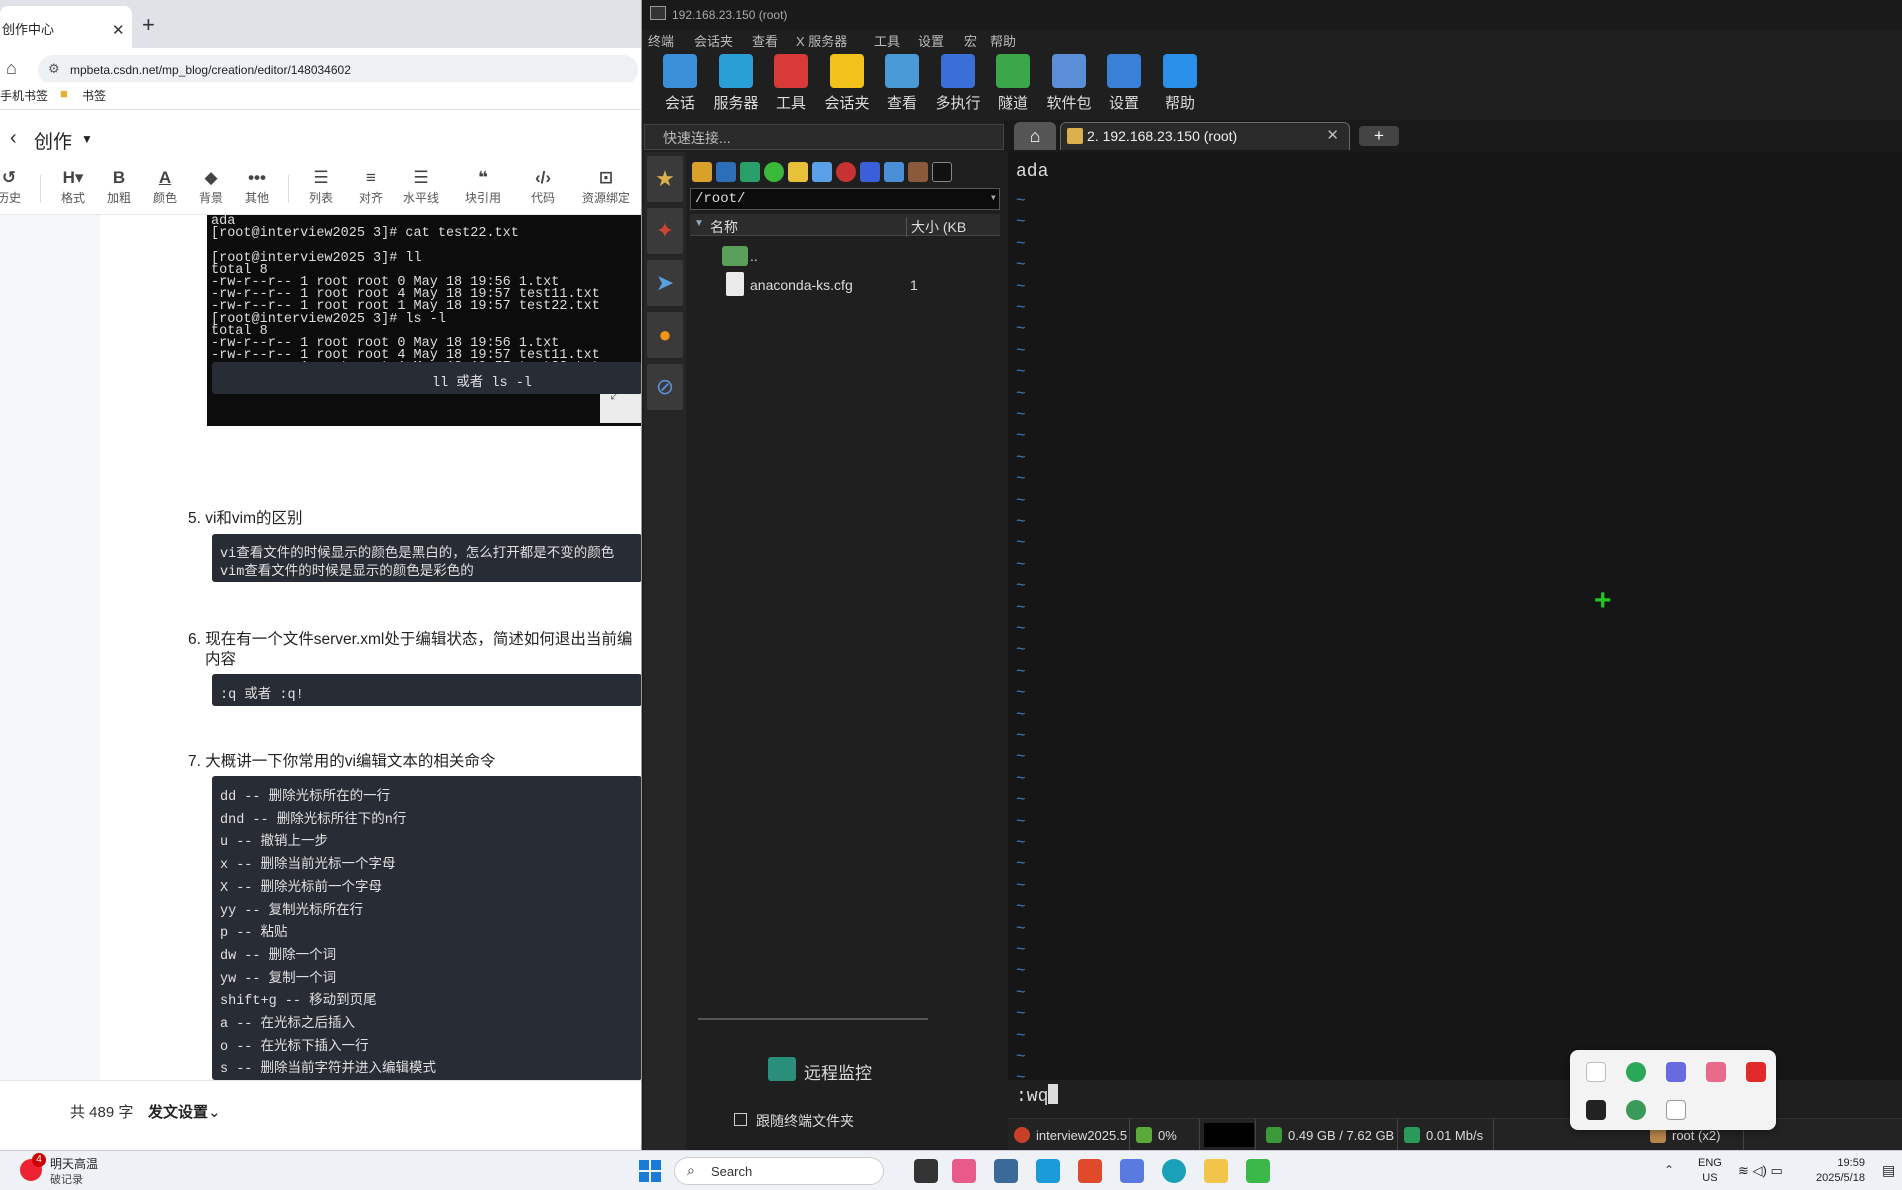 This screenshot has width=1902, height=1190. What do you see at coordinates (736, 82) in the screenshot?
I see `servers-button: 服务器` at bounding box center [736, 82].